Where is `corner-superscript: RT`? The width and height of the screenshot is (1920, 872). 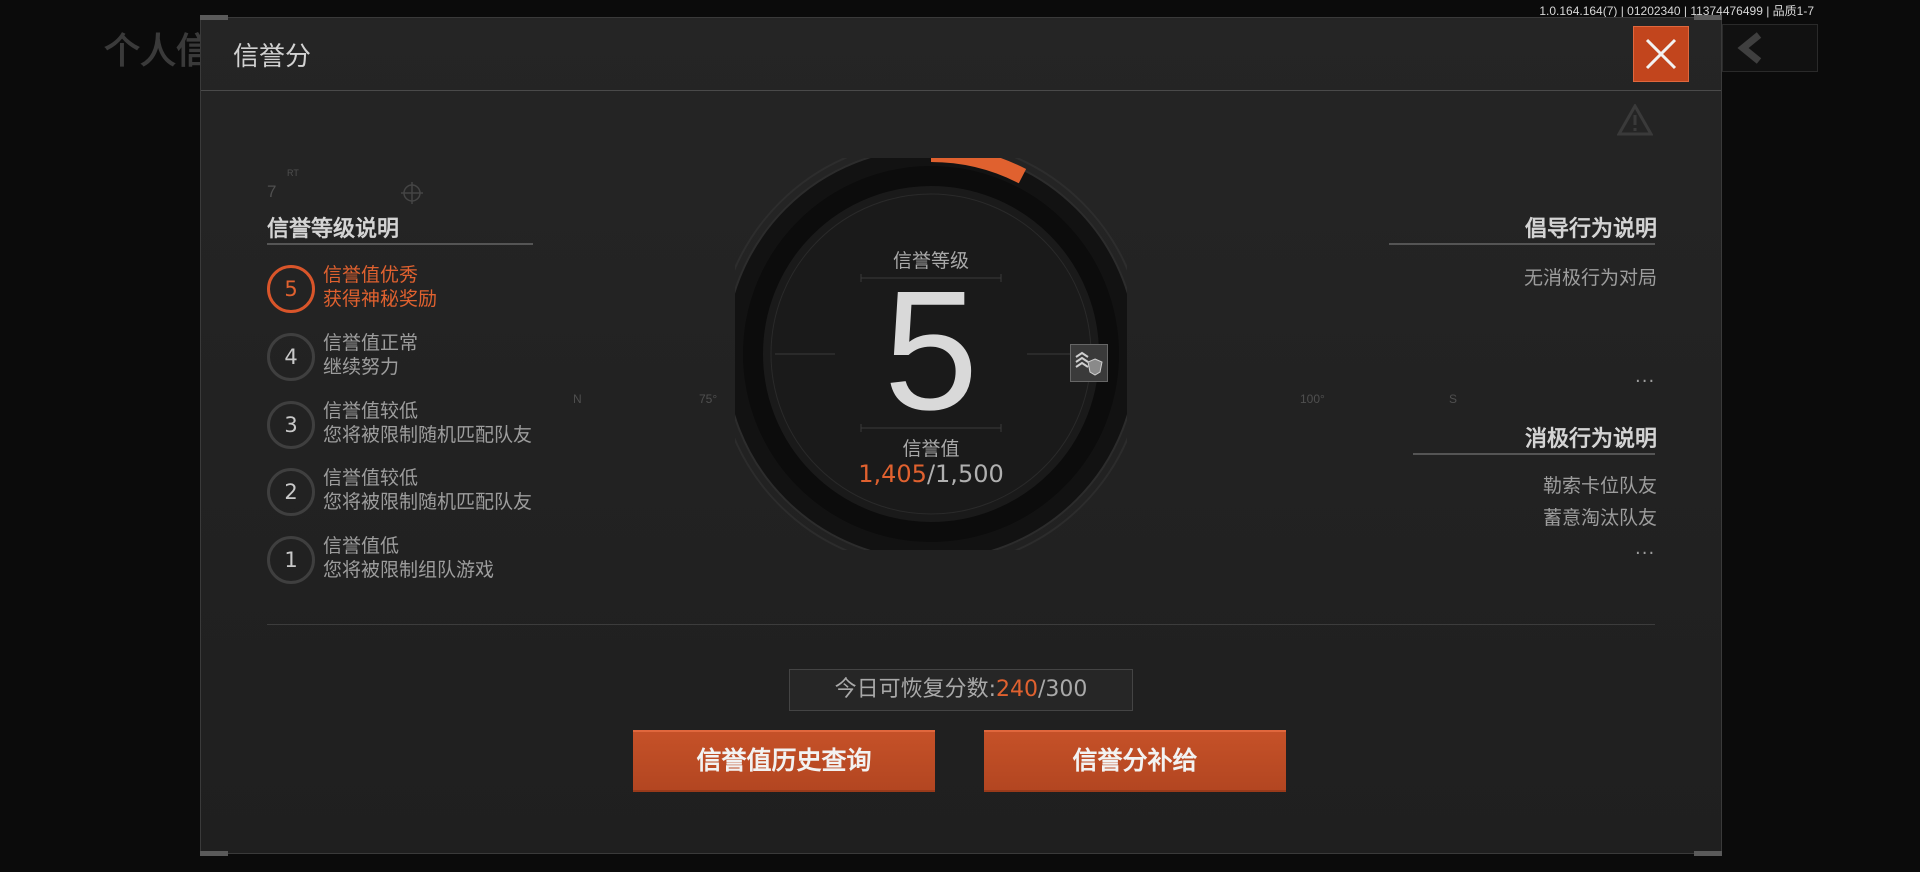
corner-superscript: RT is located at coordinates (293, 173).